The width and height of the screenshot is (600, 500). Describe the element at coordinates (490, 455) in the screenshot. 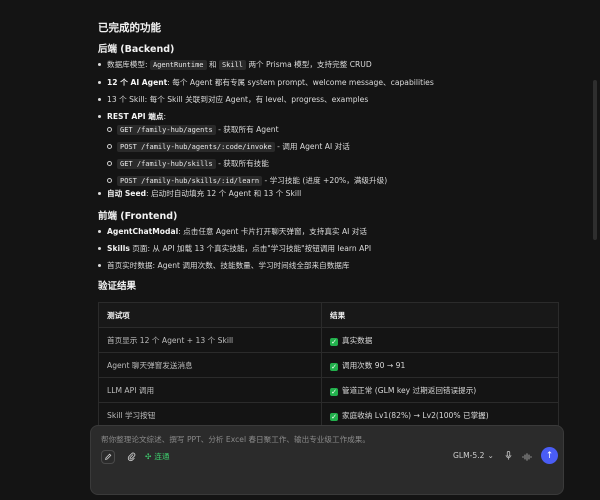

I see `chevron-down-icon: ⌄` at that location.